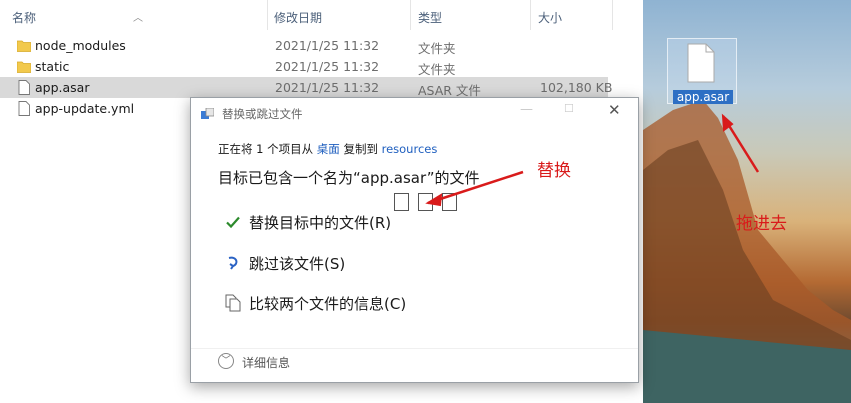 This screenshot has width=851, height=403. I want to click on replace-arrow, so click(475, 187).